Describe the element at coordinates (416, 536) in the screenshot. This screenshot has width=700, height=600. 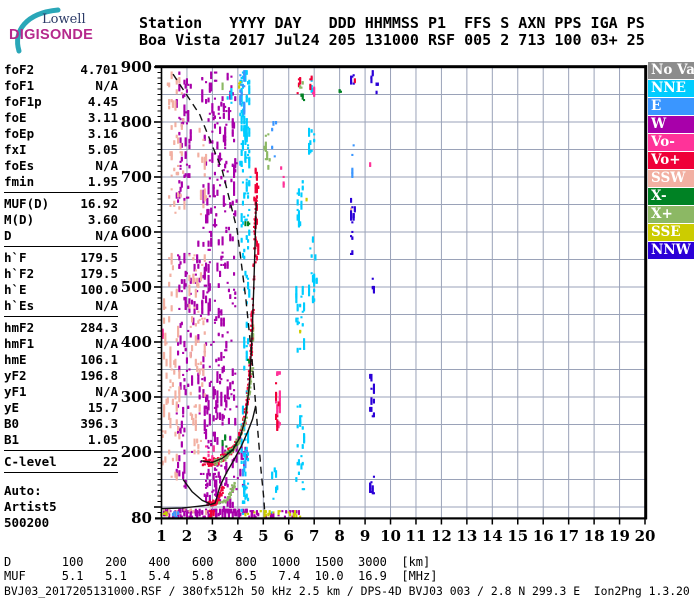
I see `x-tick-label: 11` at that location.